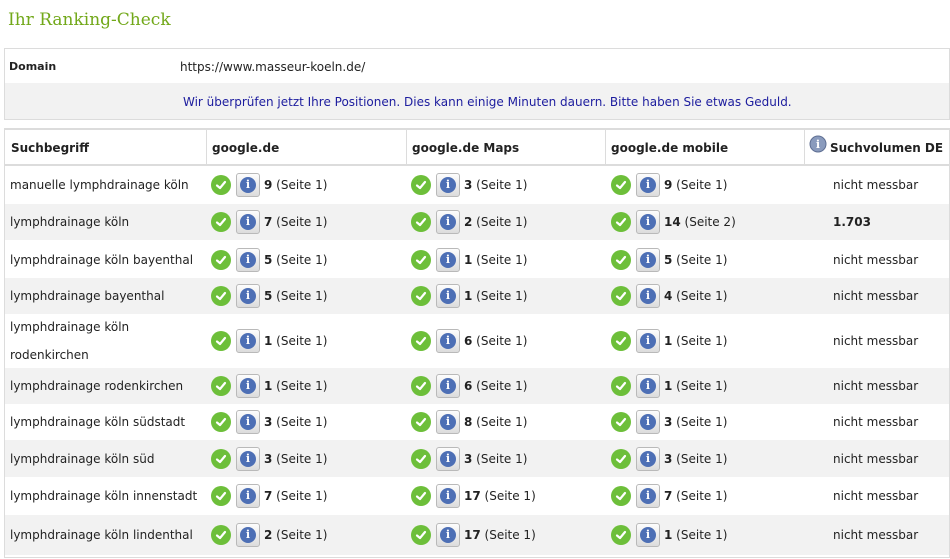 This screenshot has height=559, width=950. What do you see at coordinates (500, 496) in the screenshot?
I see `position-text: 17 (Seite 1)` at bounding box center [500, 496].